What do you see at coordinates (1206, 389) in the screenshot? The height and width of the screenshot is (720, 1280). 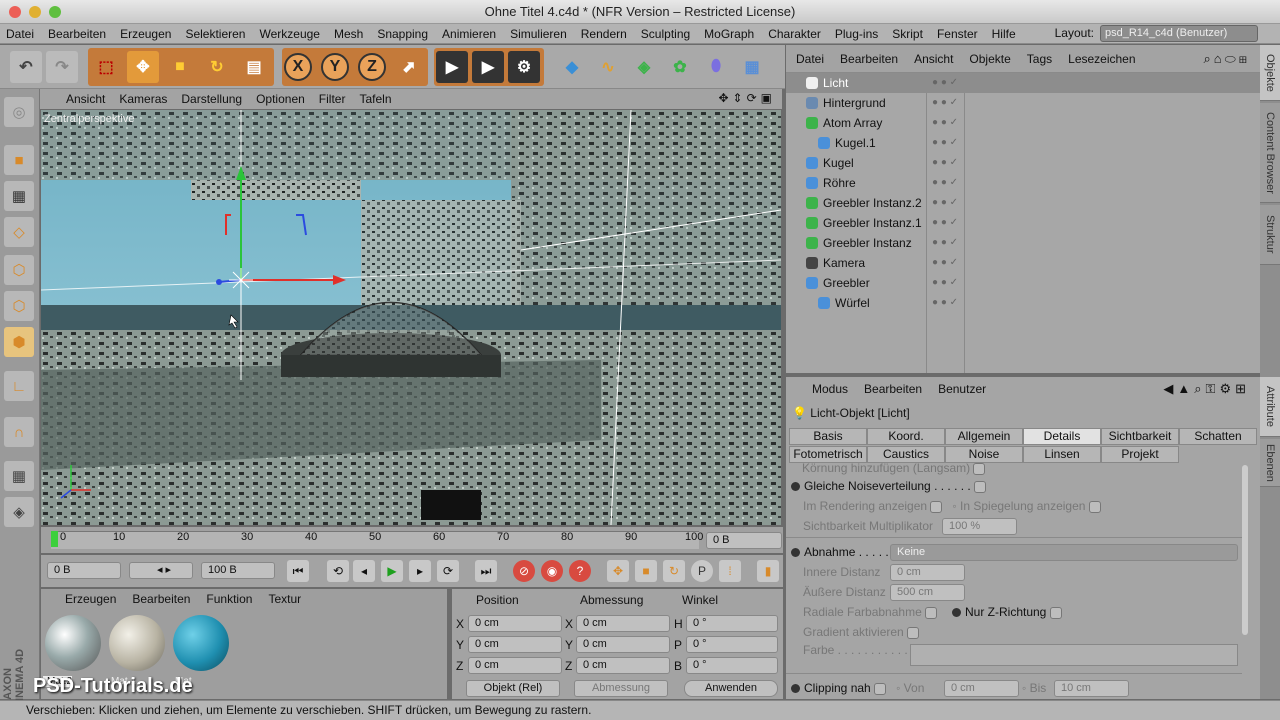 I see `attr-nav-icons: ◀▲⌕⚿⚙⊞` at bounding box center [1206, 389].